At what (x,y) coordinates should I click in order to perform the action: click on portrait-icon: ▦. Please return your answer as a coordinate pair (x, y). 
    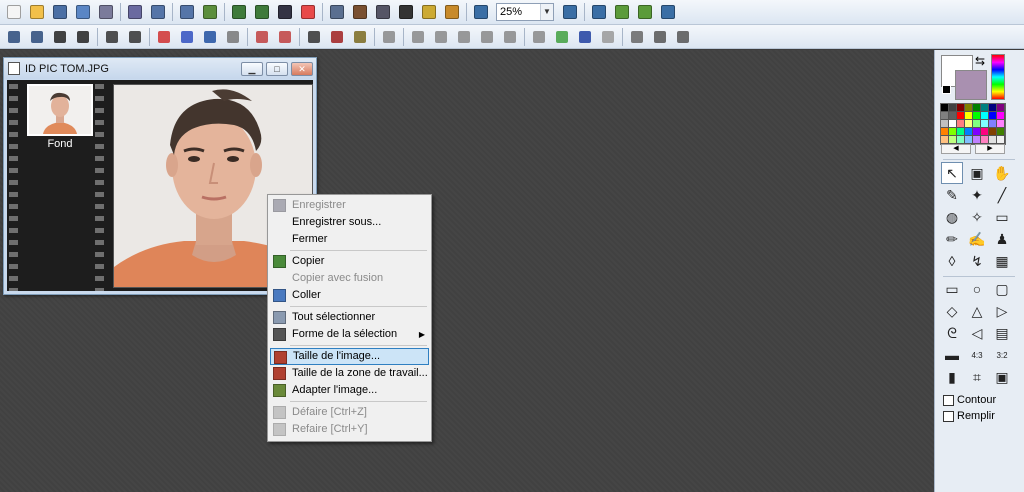
    Looking at the image, I should click on (1002, 261).